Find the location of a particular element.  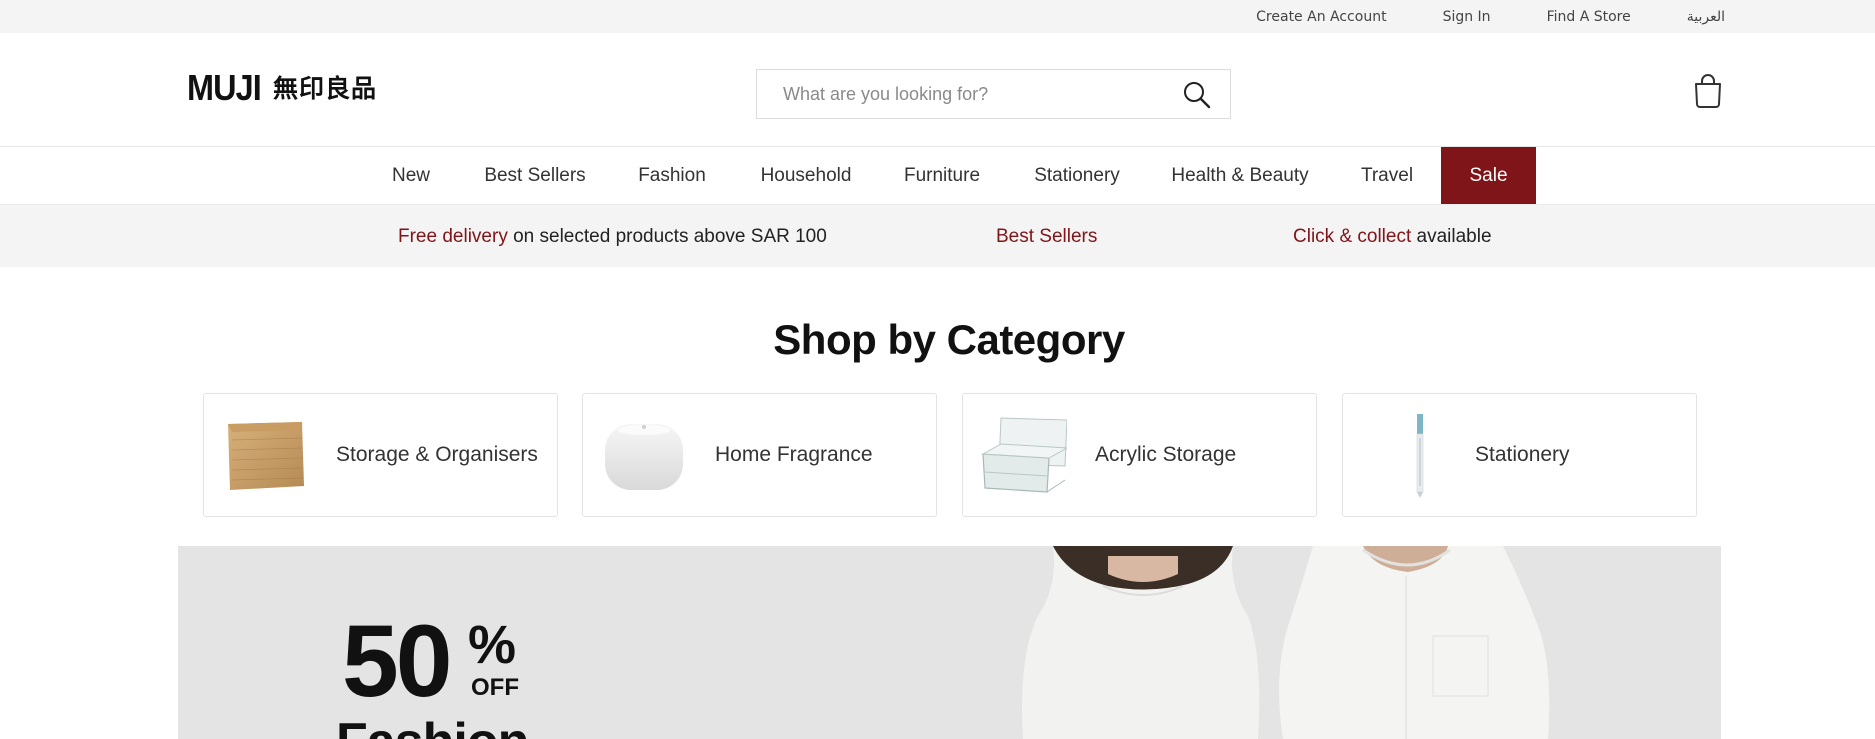

category-card-acrylic-storage: Acrylic Storage is located at coordinates (1139, 455).